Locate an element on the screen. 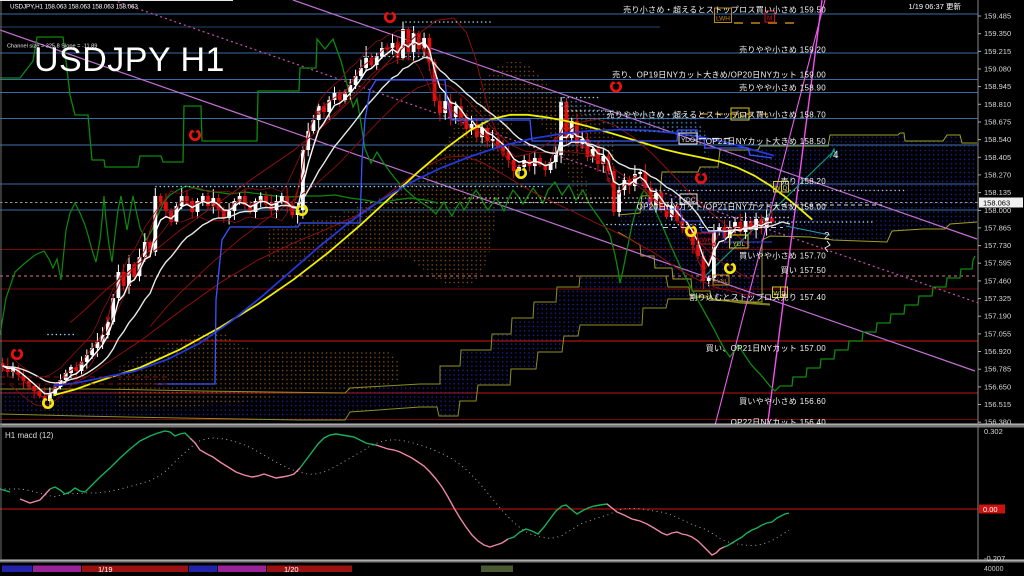 This screenshot has width=1024, height=576. svg-text:売り、OP19日NYカット大きめ/OP20日NYカット 15: 売り、OP19日NYカット大きめ/OP20日NYカット 159.00 is located at coordinates (719, 75).